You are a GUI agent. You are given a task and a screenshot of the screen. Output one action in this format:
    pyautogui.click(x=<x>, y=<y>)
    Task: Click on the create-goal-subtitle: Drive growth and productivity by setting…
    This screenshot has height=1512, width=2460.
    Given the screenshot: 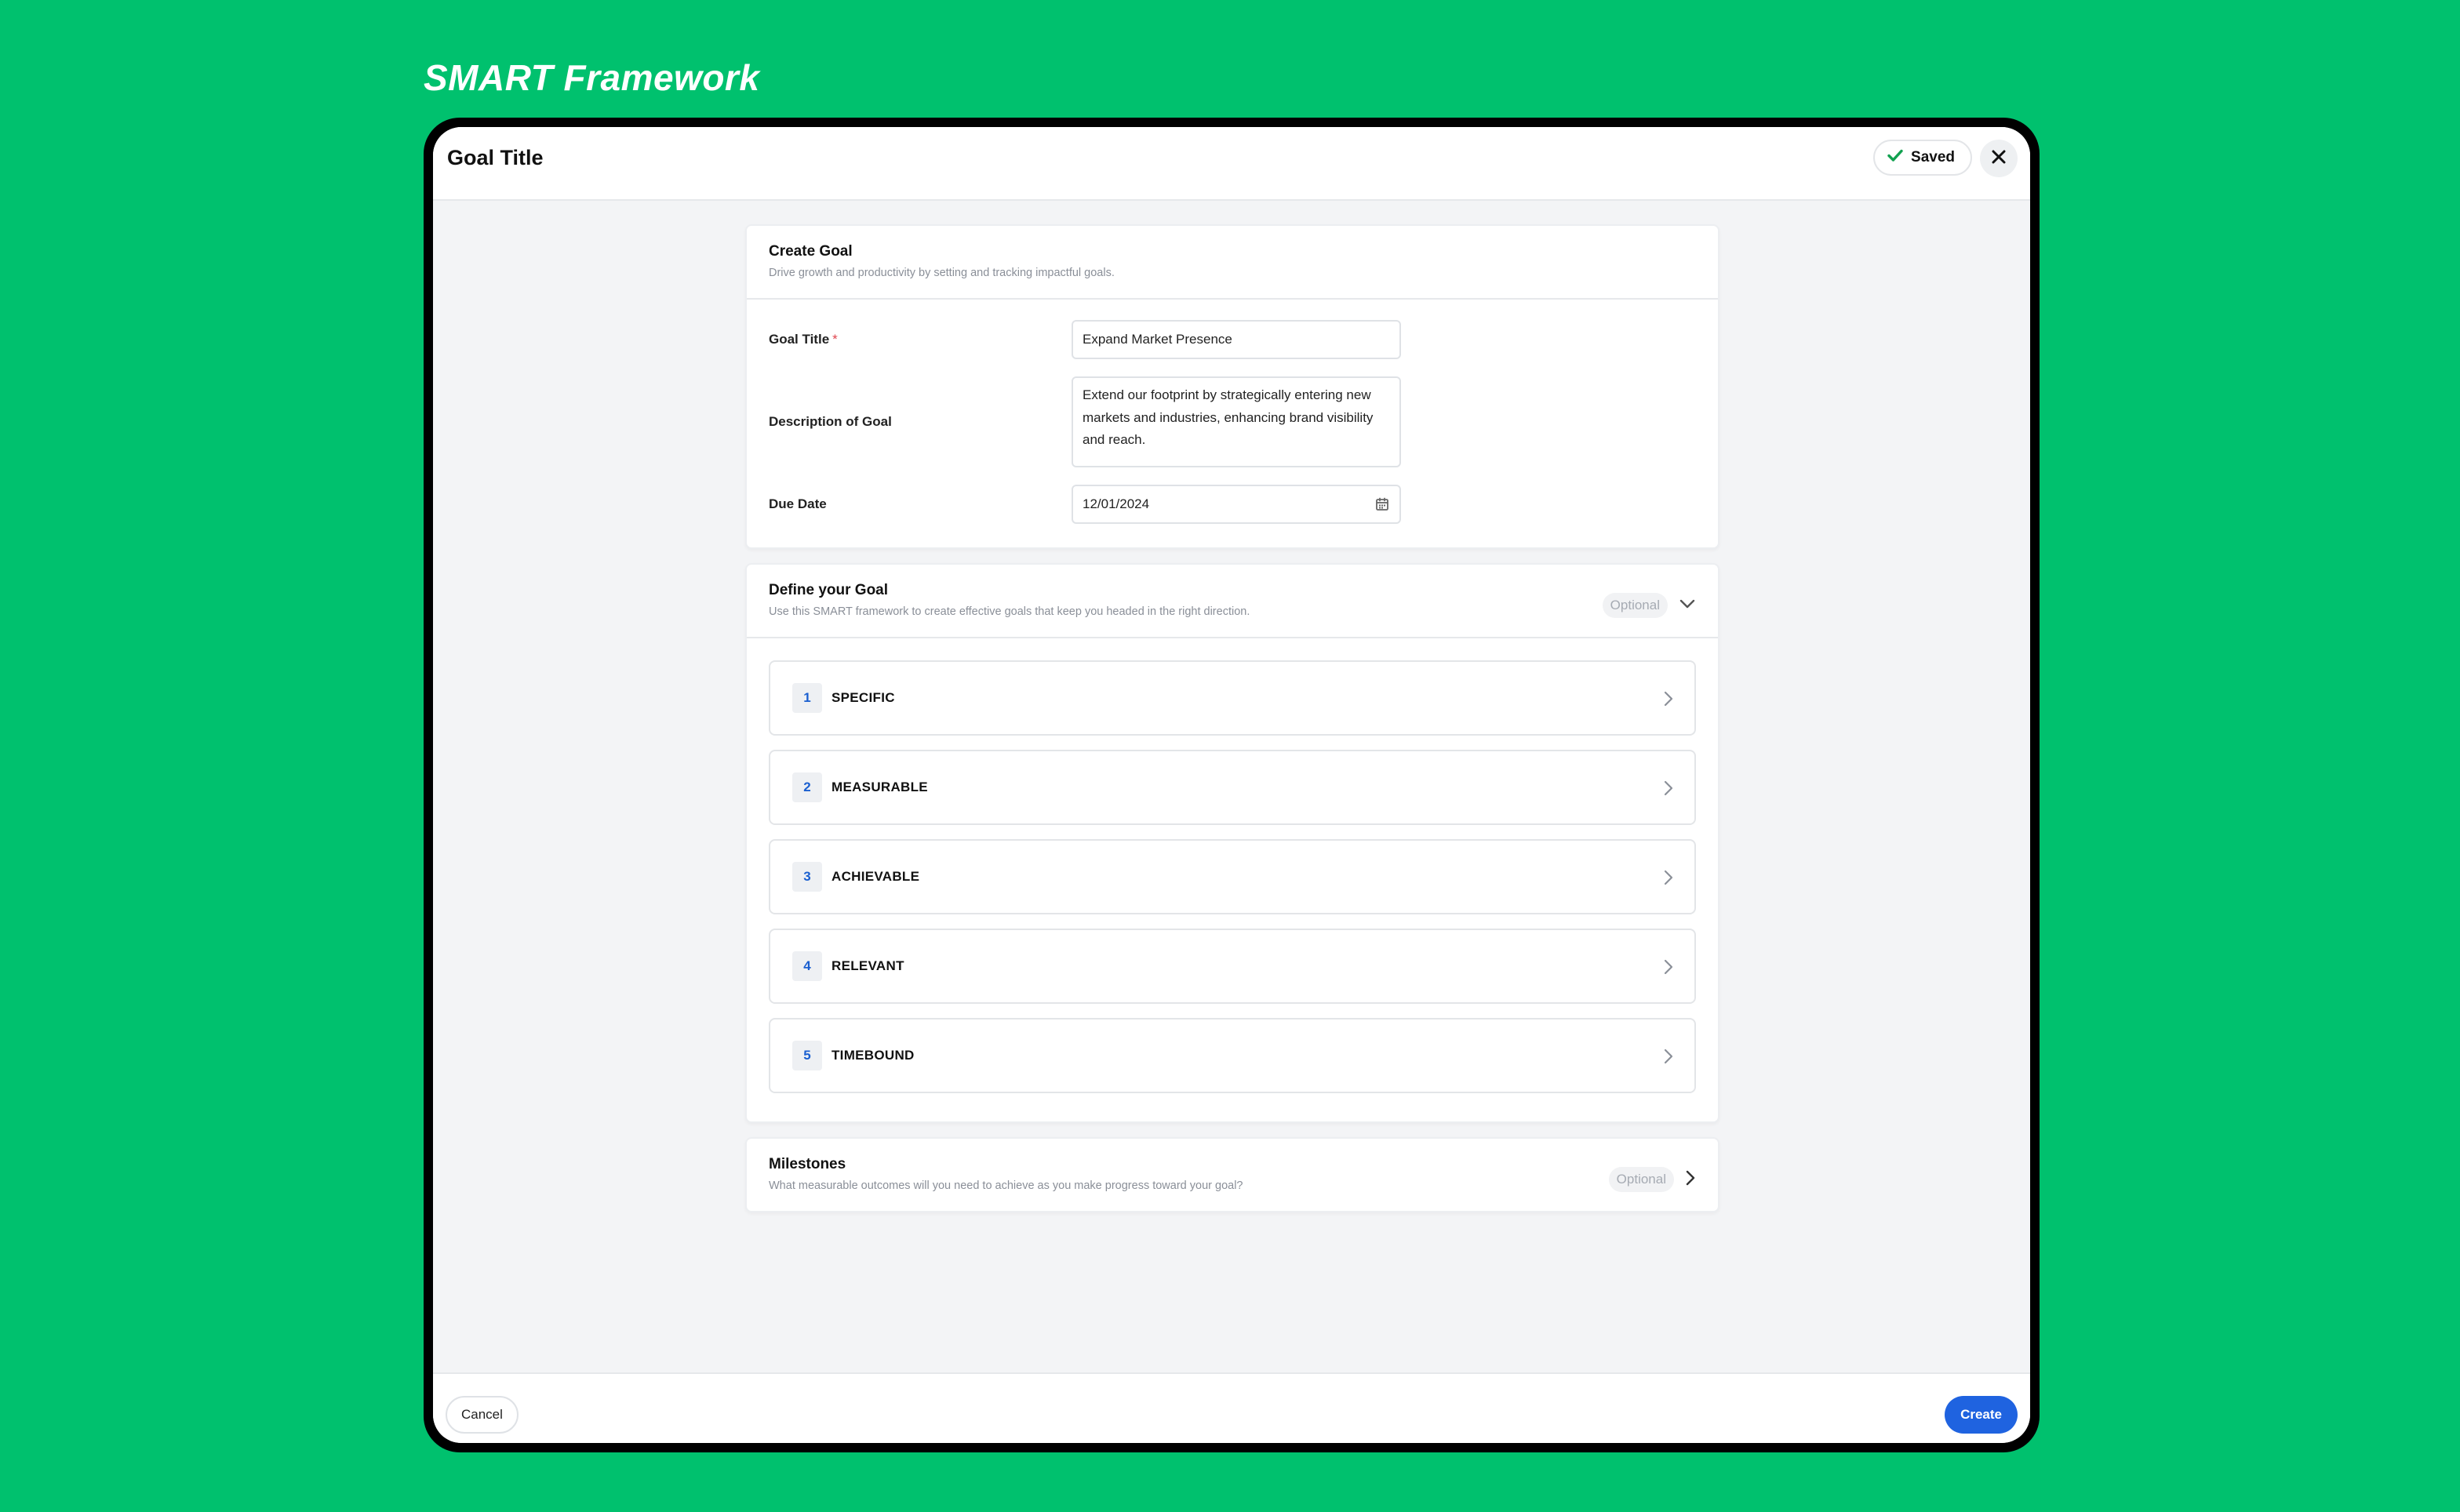 What is the action you would take?
    pyautogui.click(x=942, y=273)
    